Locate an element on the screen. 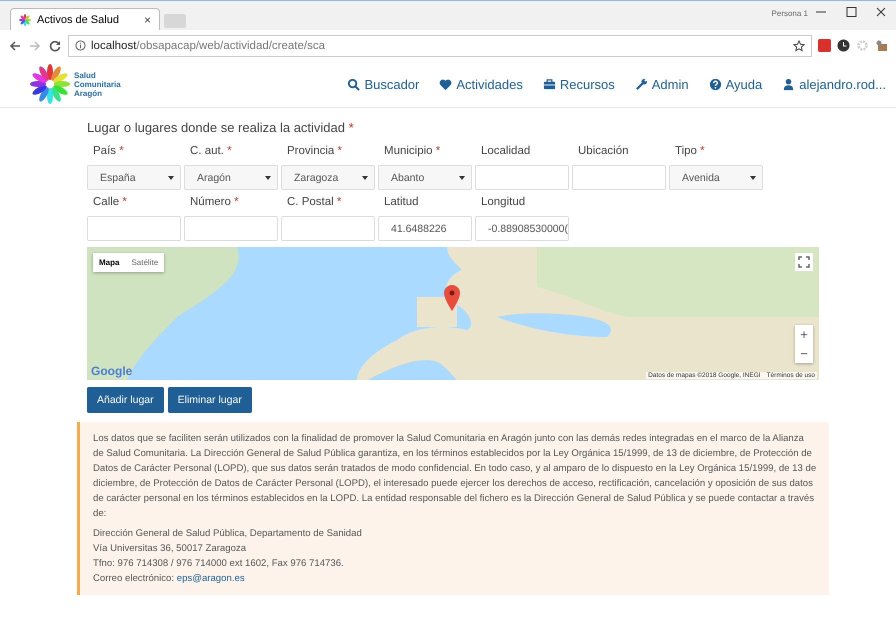 This screenshot has width=896, height=624. zoom-in-button: + is located at coordinates (804, 334).